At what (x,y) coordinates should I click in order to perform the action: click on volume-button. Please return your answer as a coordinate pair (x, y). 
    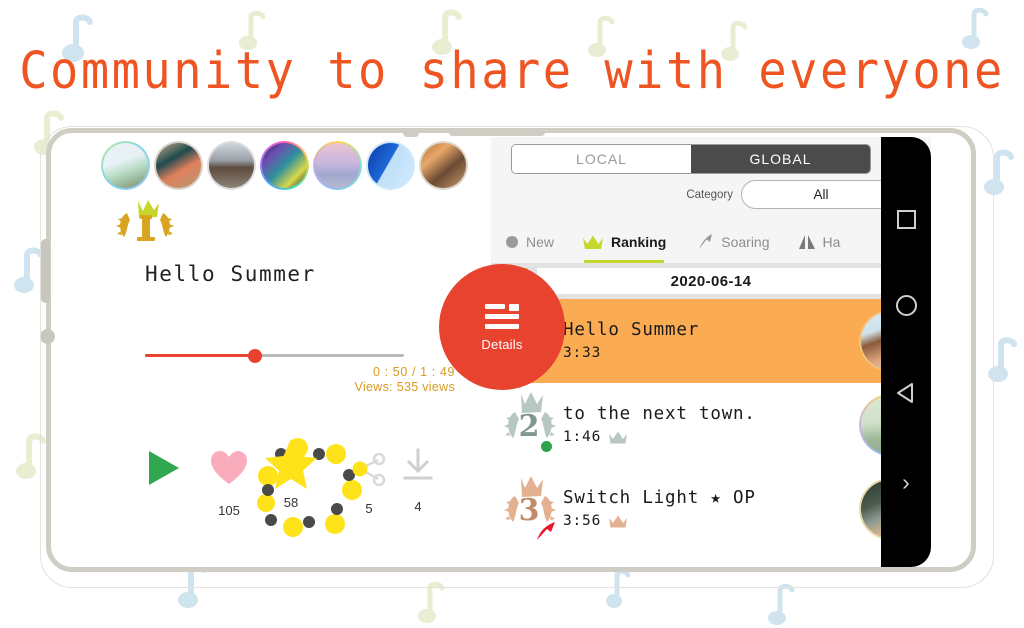
    Looking at the image, I should click on (45, 271).